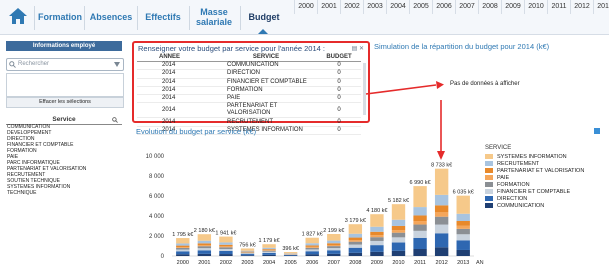  Describe the element at coordinates (440, 85) in the screenshot. I see `arrow-head` at that location.